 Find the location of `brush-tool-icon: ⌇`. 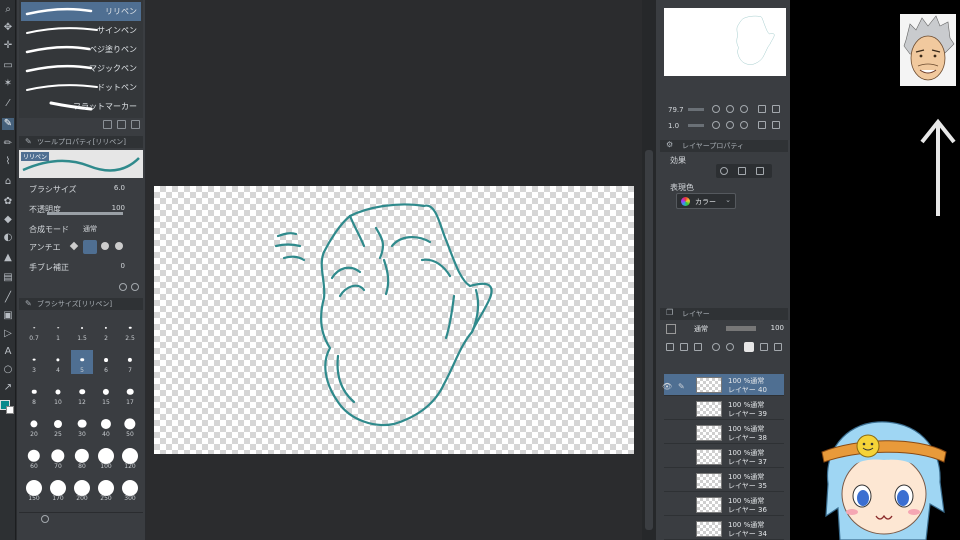

brush-tool-icon: ⌇ is located at coordinates (8, 162).